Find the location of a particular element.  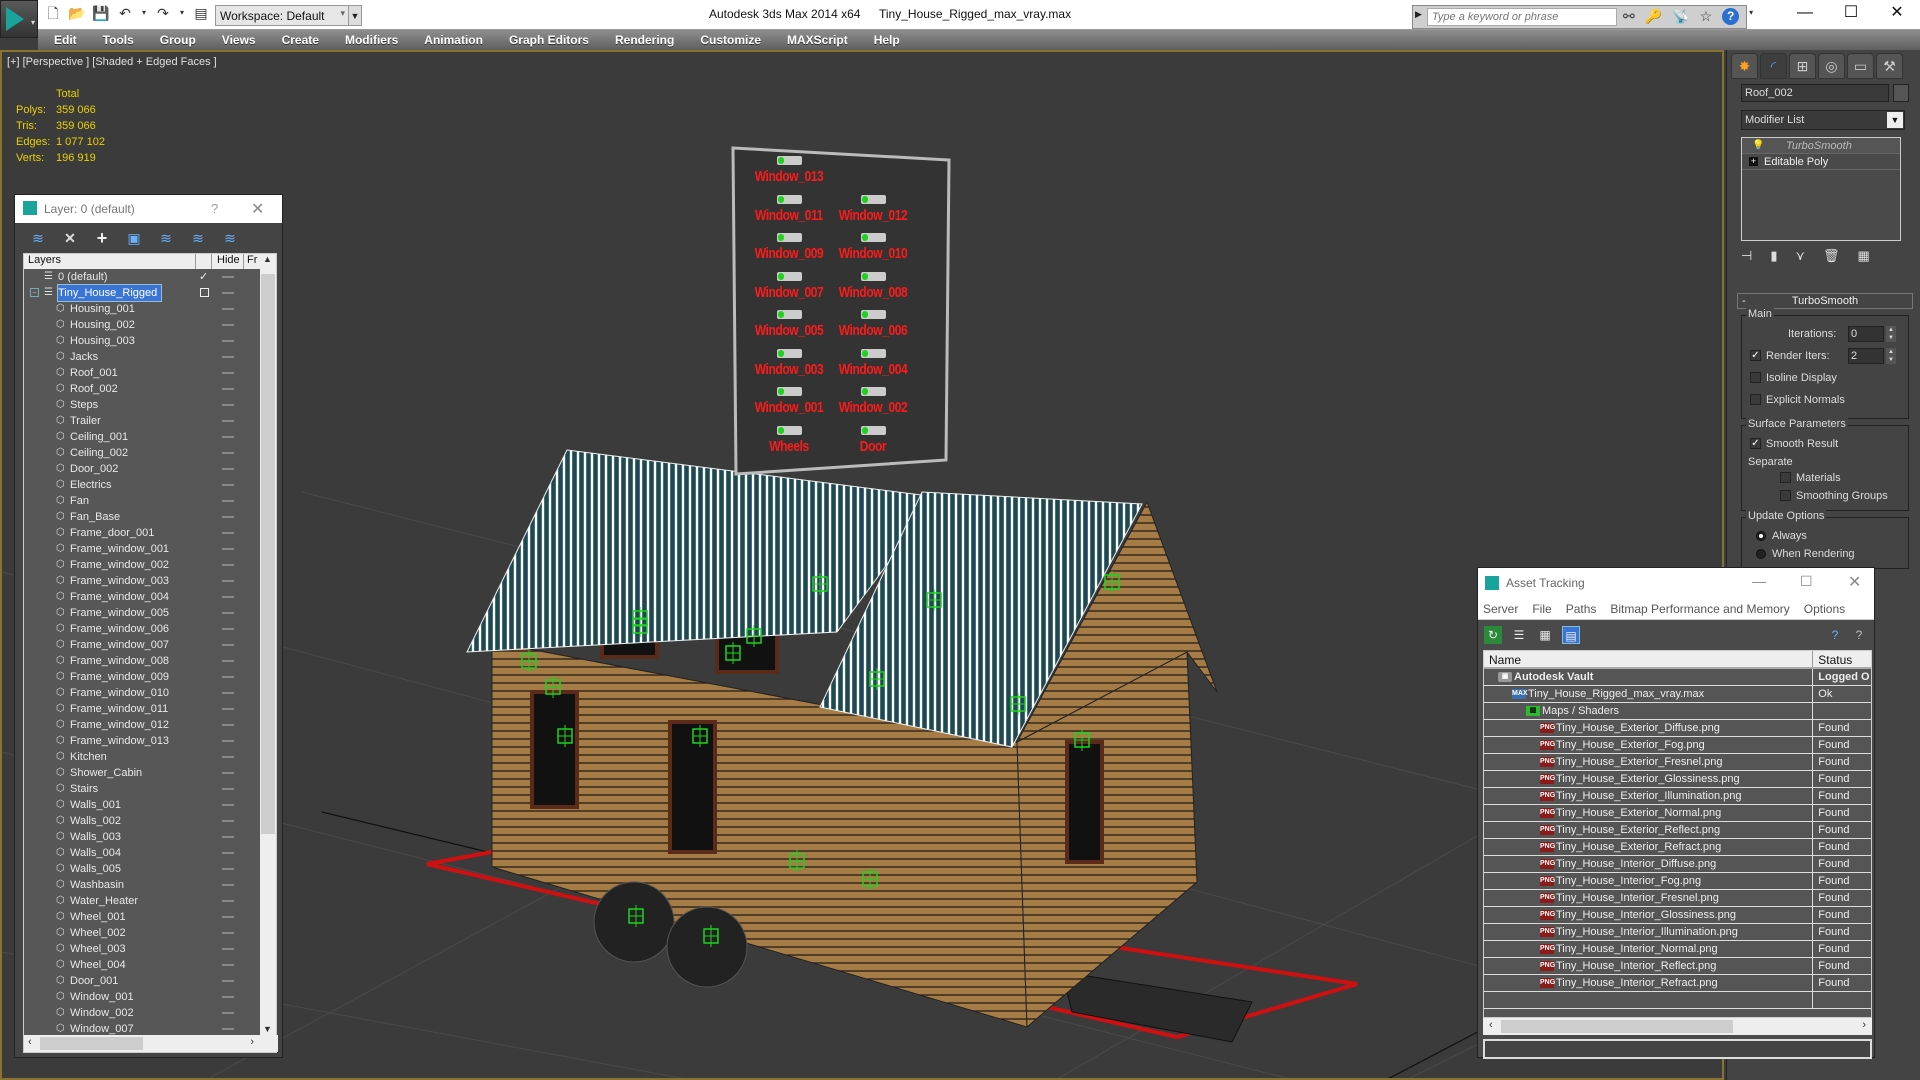

rollout-header: - TurboSmooth is located at coordinates (1825, 301).